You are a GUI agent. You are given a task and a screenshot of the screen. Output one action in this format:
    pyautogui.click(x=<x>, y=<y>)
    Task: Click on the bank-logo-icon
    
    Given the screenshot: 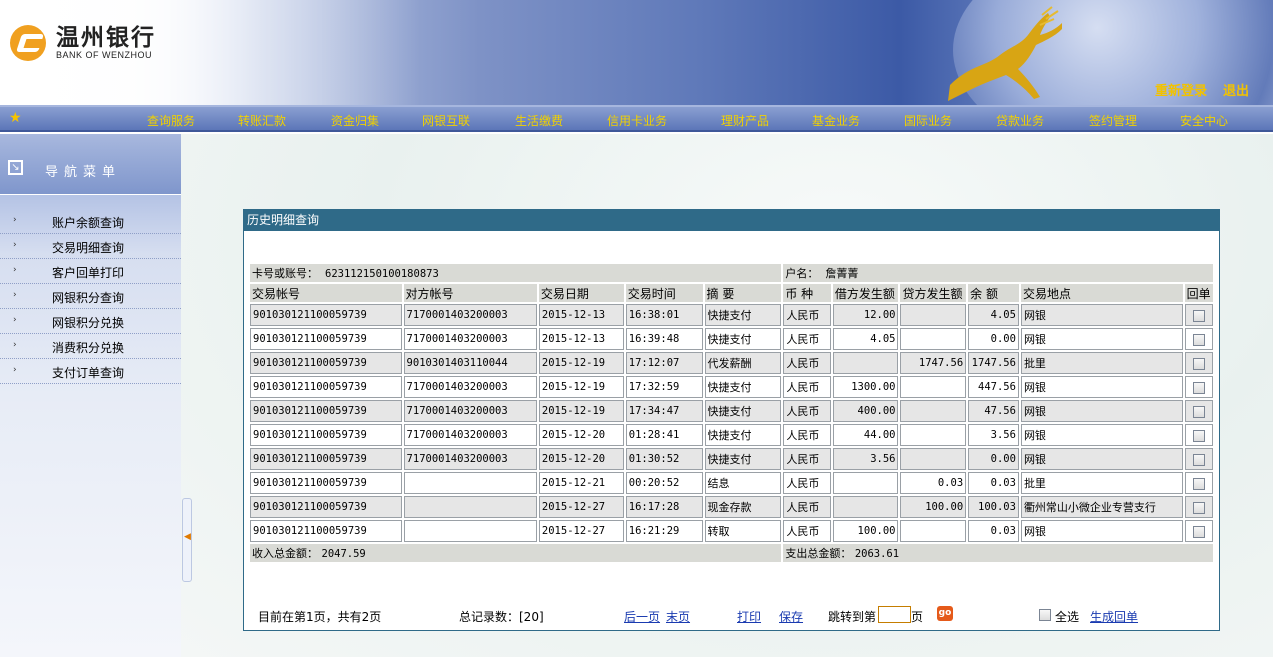 What is the action you would take?
    pyautogui.click(x=30, y=43)
    